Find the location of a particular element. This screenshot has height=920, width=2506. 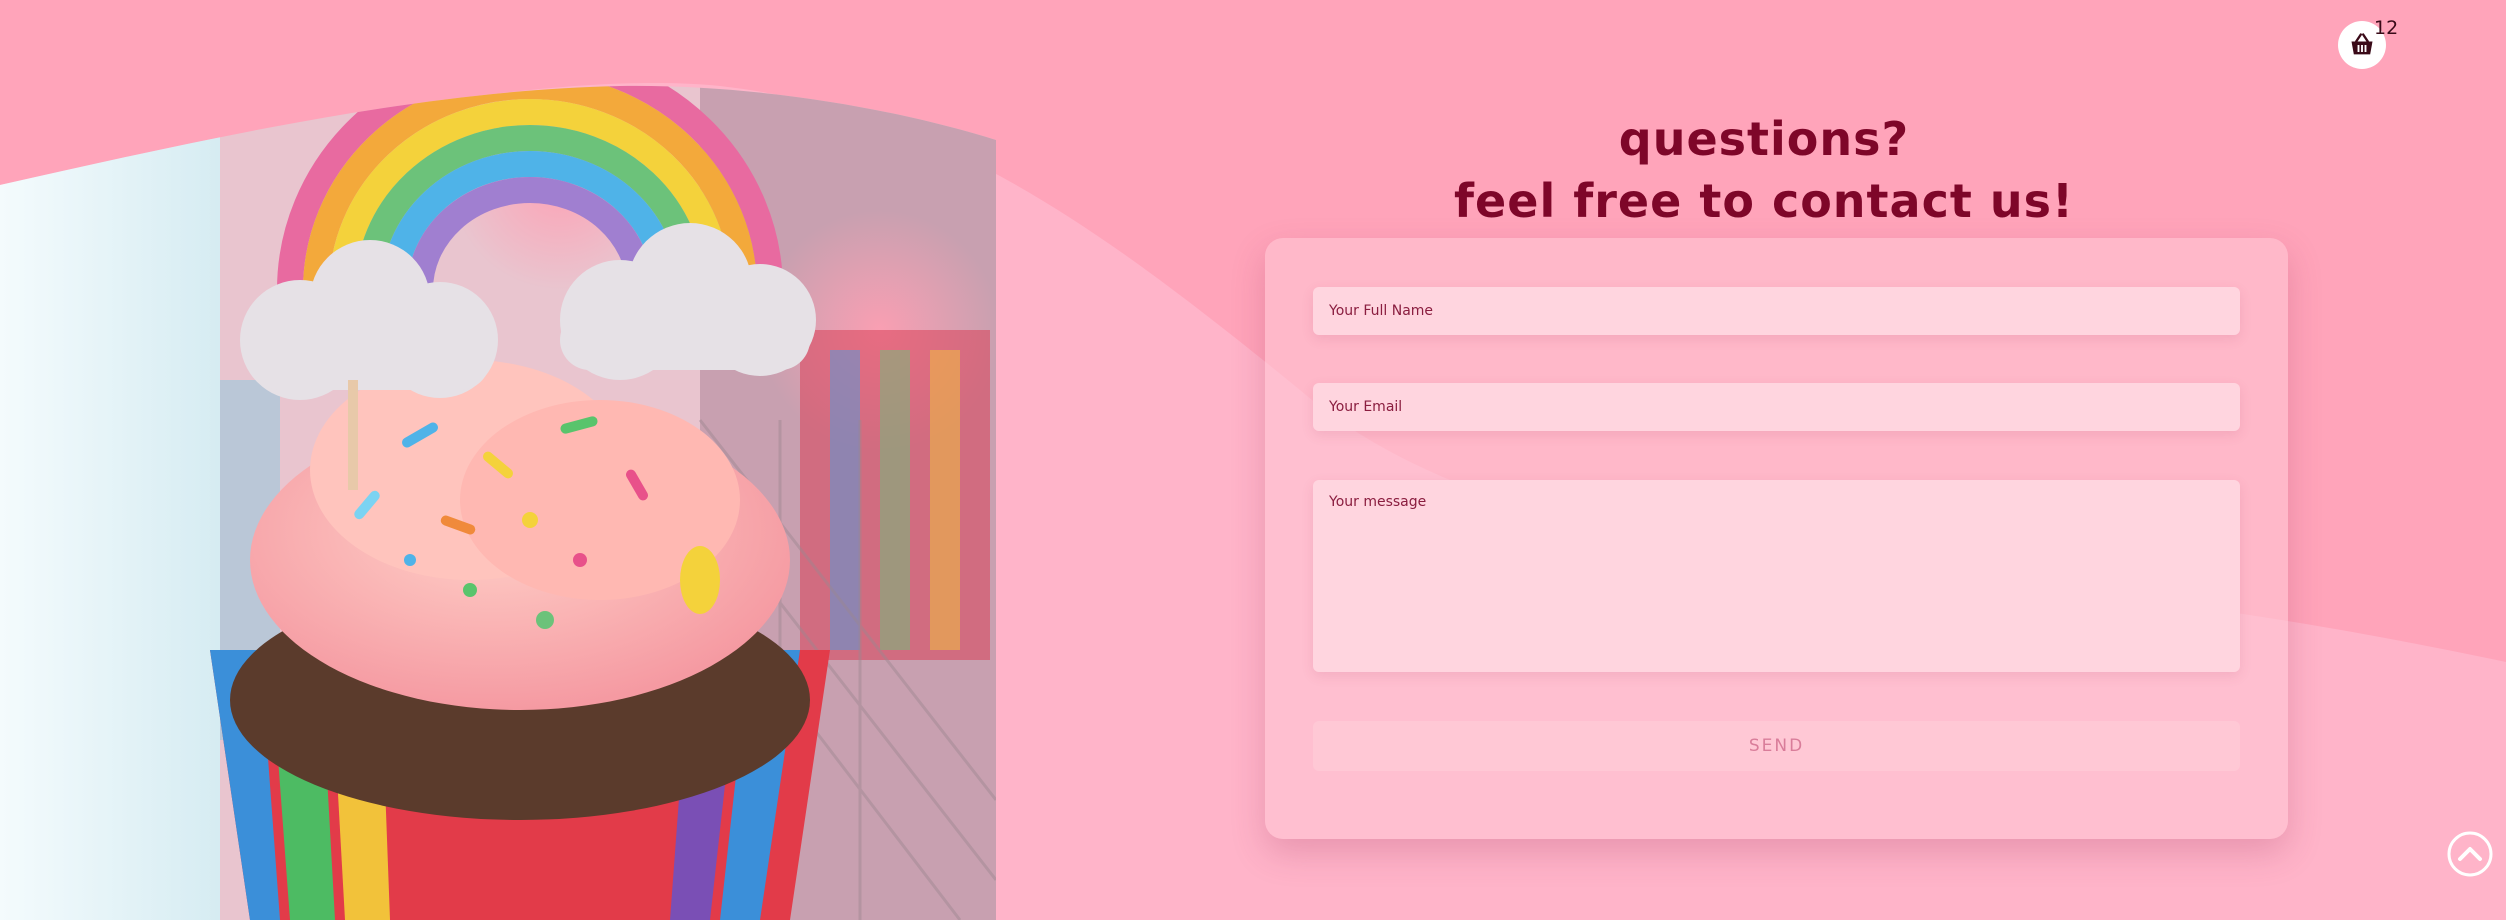

full-name-input is located at coordinates (1776, 311).